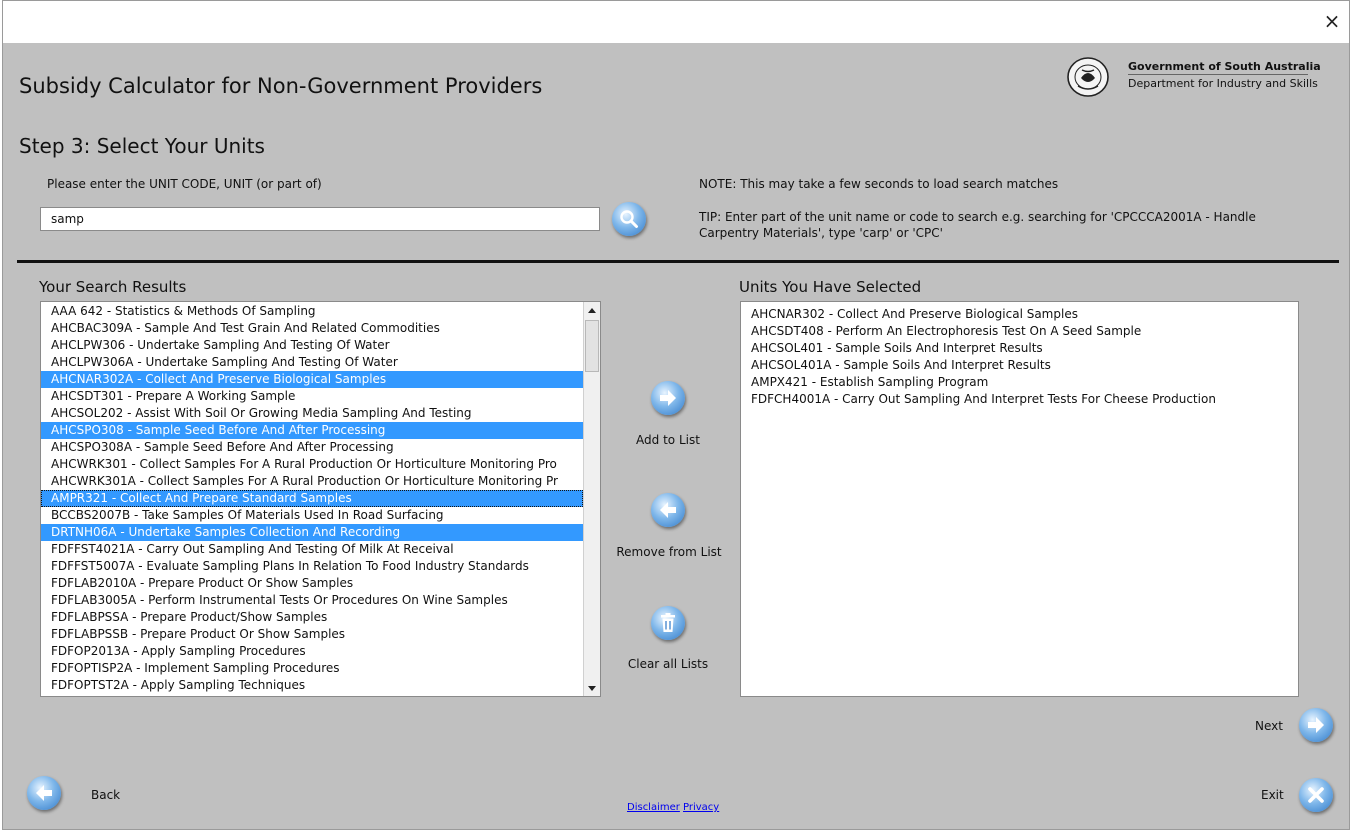 This screenshot has height=832, width=1352. I want to click on results-scrollbar, so click(591, 499).